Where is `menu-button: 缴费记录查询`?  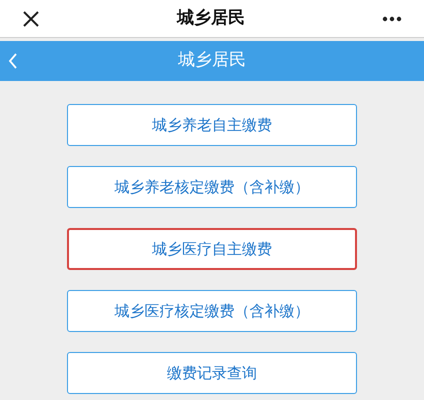
menu-button: 缴费记录查询 is located at coordinates (212, 373).